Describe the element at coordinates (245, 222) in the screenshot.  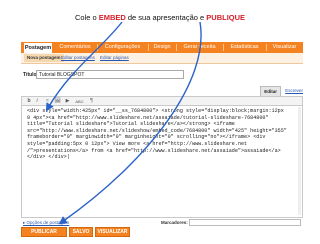
I see `labels-input` at that location.